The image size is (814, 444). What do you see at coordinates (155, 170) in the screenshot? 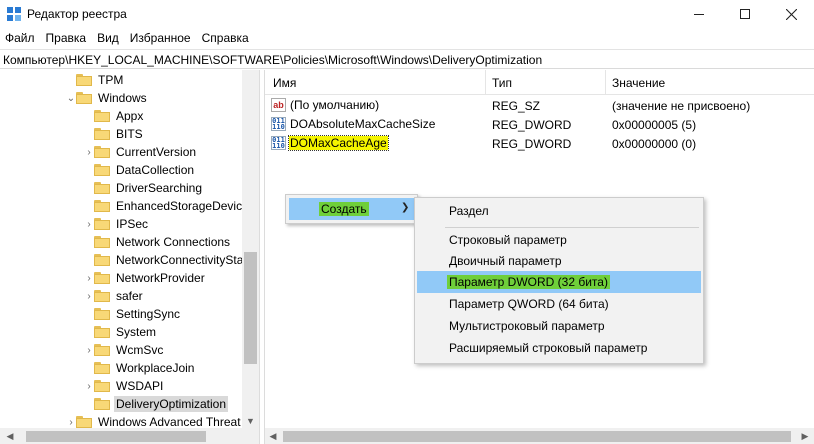
I see `tree-item-label: DataCollection` at bounding box center [155, 170].